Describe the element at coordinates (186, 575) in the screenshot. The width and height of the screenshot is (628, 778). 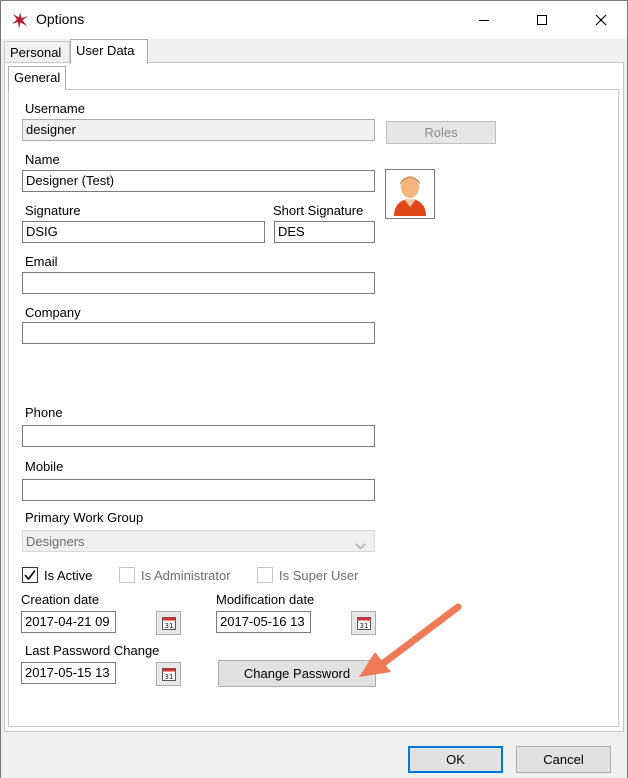
I see `is-administrator-label: Is Administrator` at that location.